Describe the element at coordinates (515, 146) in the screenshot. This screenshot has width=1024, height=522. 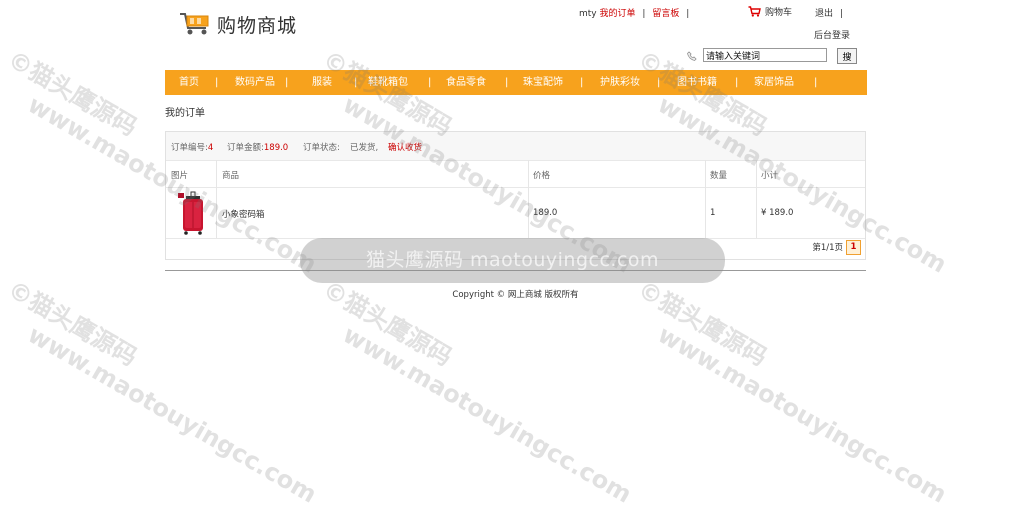
I see `order-info: 订单编号:4 订单金额:189.0 订单状态: 已发货, 确认收货` at that location.